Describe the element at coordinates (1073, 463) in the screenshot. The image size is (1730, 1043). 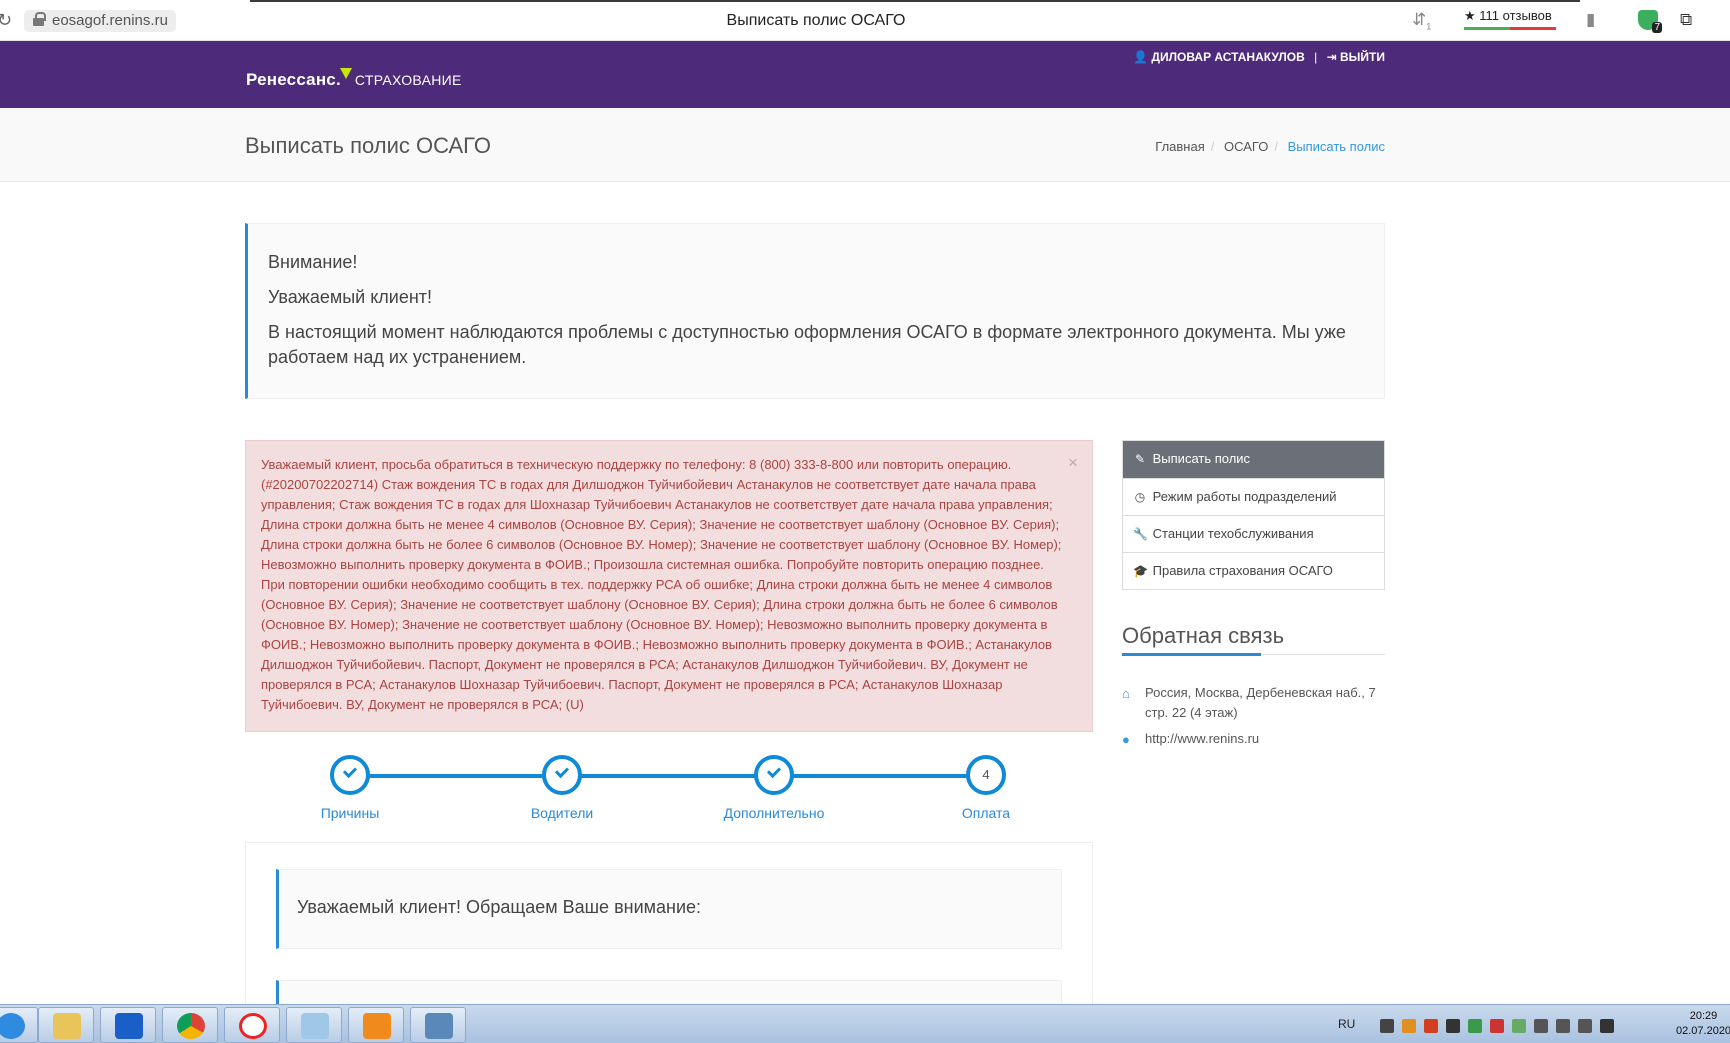
I see `close-icon: ×` at that location.